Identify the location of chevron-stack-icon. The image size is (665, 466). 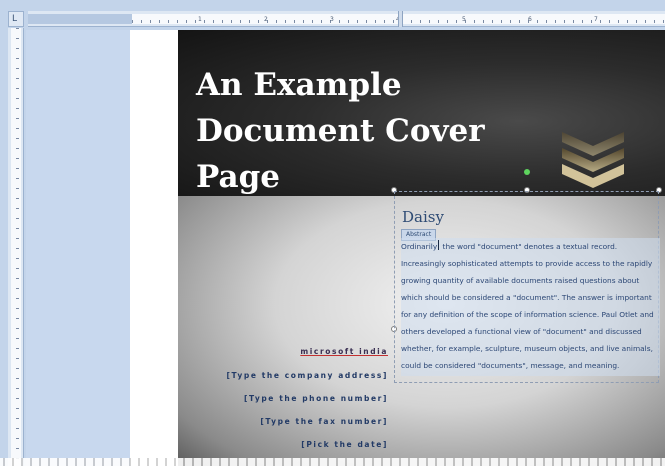
(593, 160).